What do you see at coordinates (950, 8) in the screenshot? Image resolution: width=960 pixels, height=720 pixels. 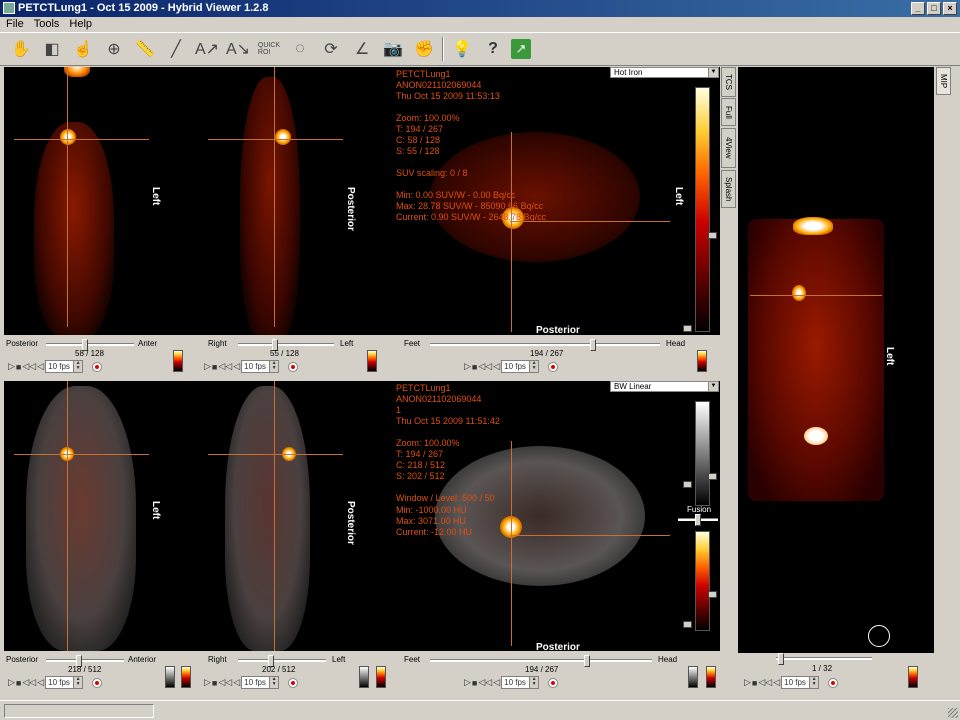 I see `close-button: ×` at bounding box center [950, 8].